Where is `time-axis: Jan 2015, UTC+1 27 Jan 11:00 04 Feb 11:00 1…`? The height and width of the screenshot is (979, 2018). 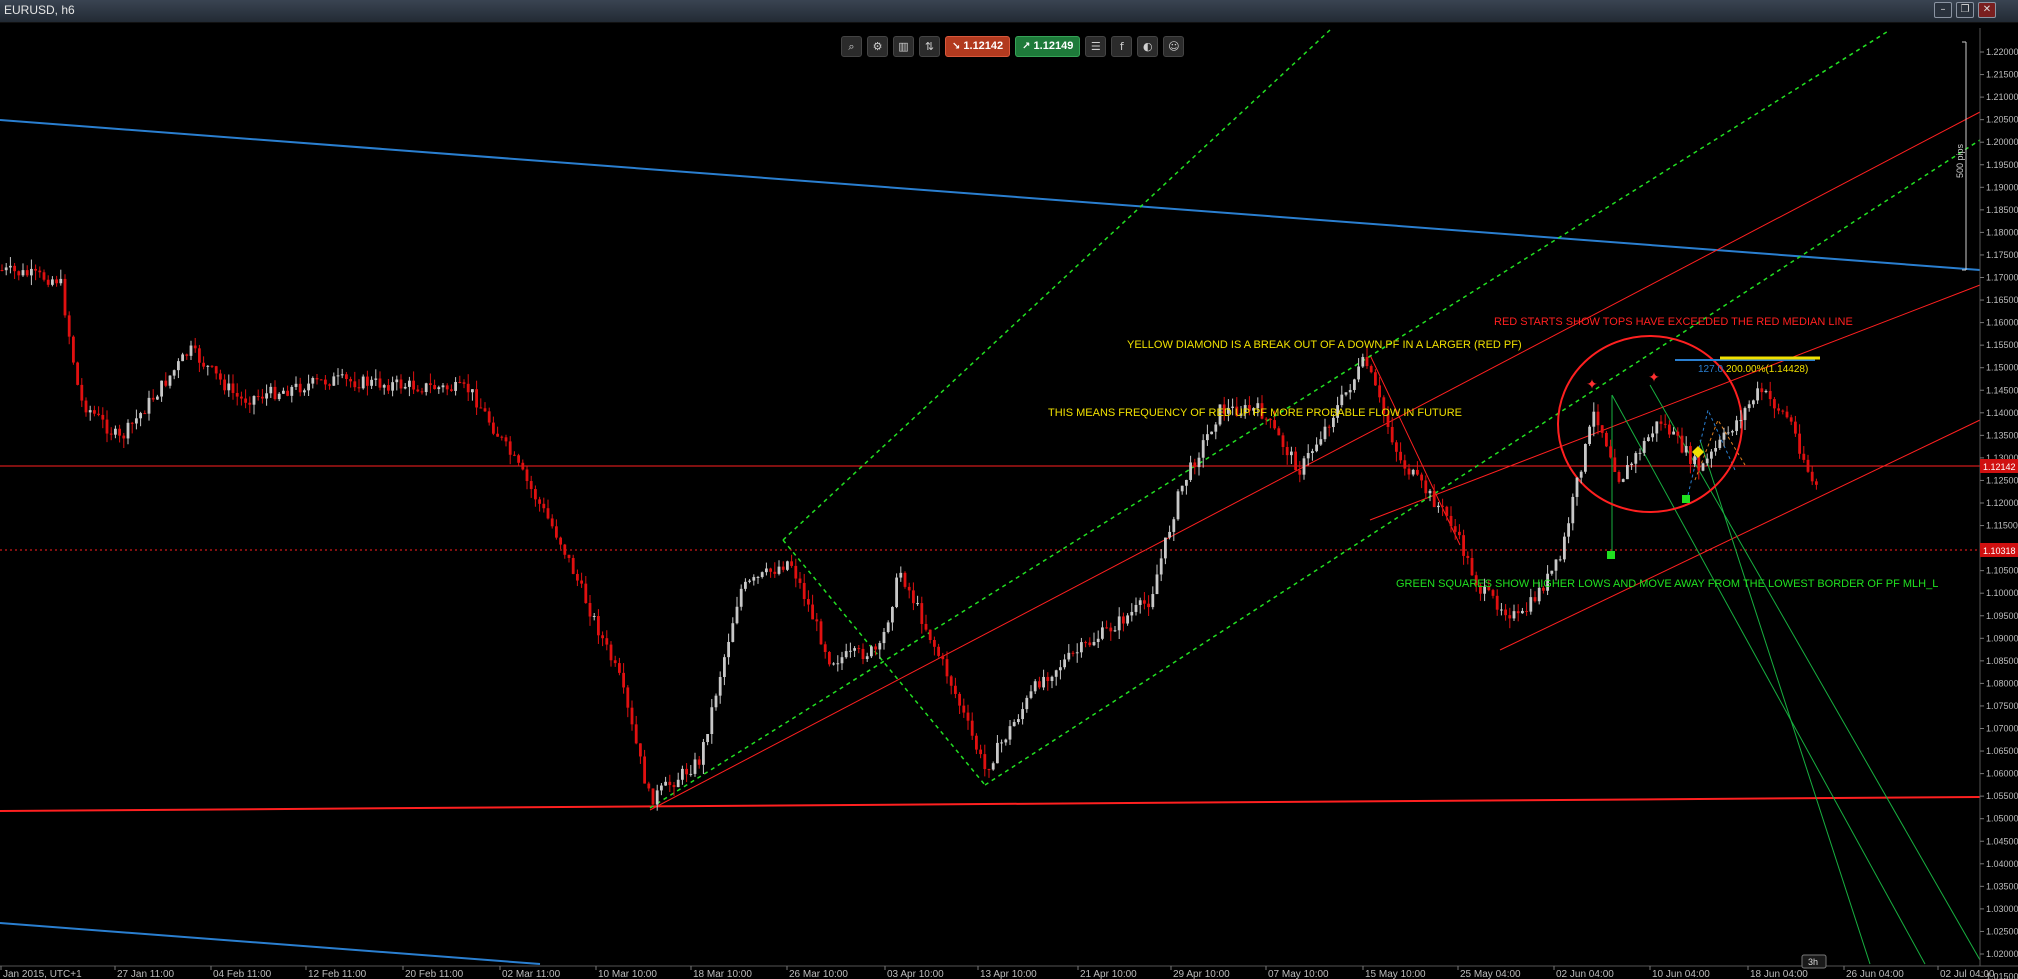
time-axis: Jan 2015, UTC+1 27 Jan 11:00 04 Feb 11:00 1… is located at coordinates (1009, 972).